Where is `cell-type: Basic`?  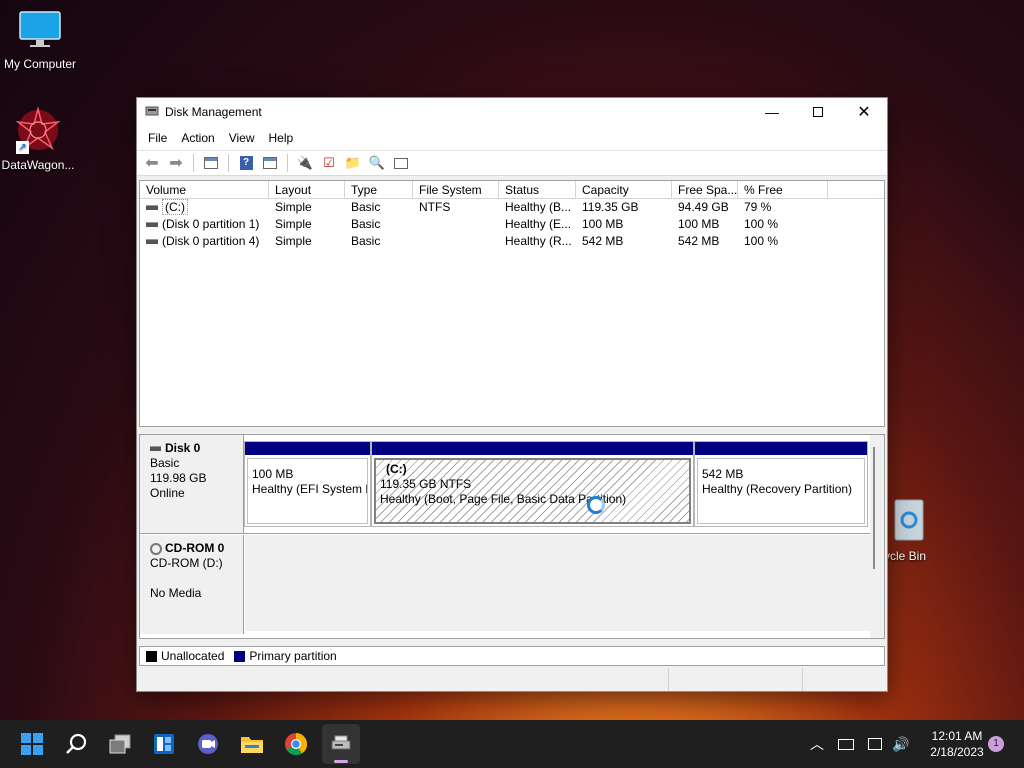 cell-type: Basic is located at coordinates (366, 224).